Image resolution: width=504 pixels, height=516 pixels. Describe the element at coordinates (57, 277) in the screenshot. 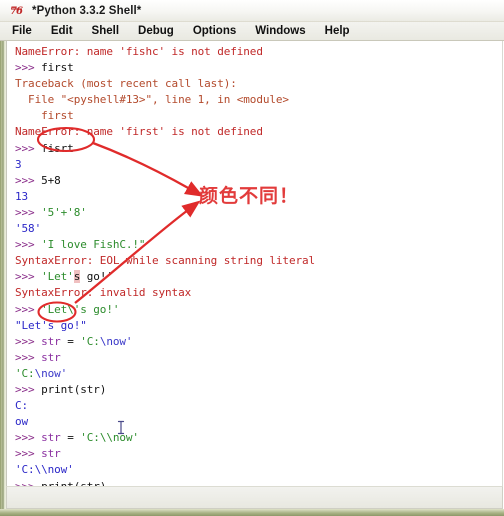

I see `shell-line-segment: 'Let'` at that location.